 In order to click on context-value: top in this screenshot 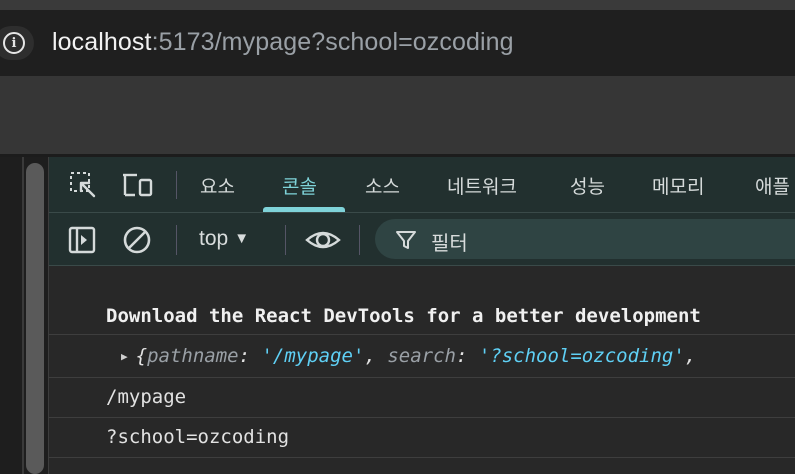, I will do `click(214, 238)`.